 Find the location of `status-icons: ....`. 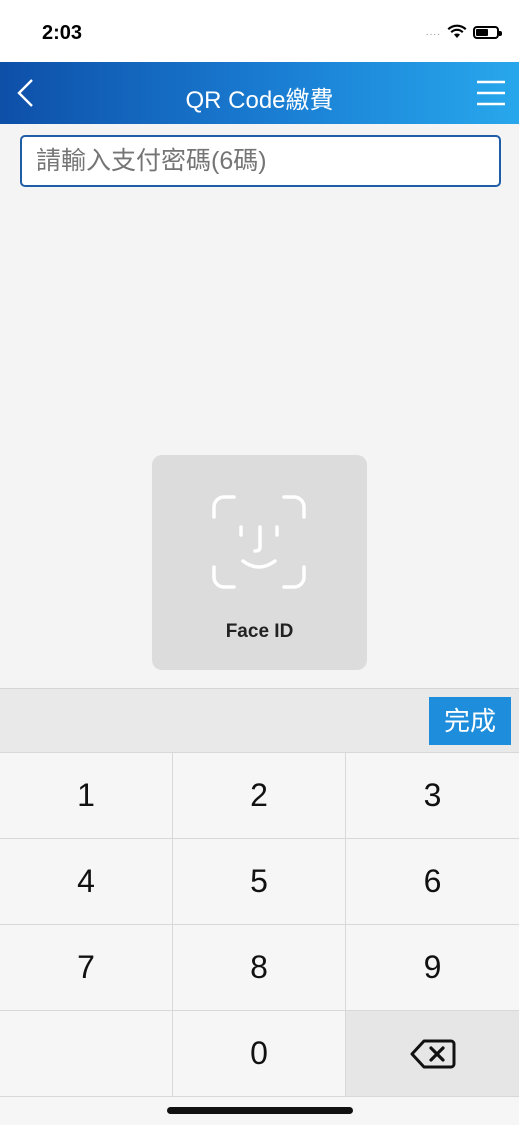

status-icons: .... is located at coordinates (463, 32).